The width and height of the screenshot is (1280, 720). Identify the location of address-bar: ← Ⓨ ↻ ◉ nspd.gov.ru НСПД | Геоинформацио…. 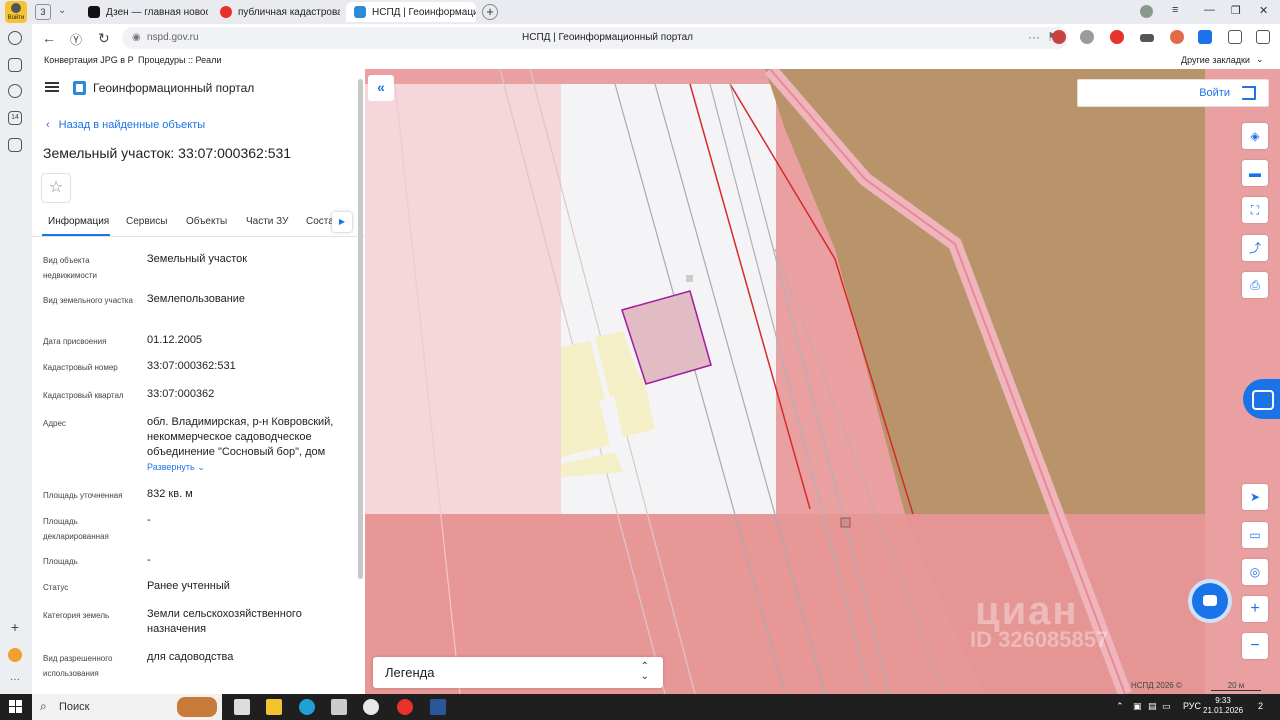
(656, 38).